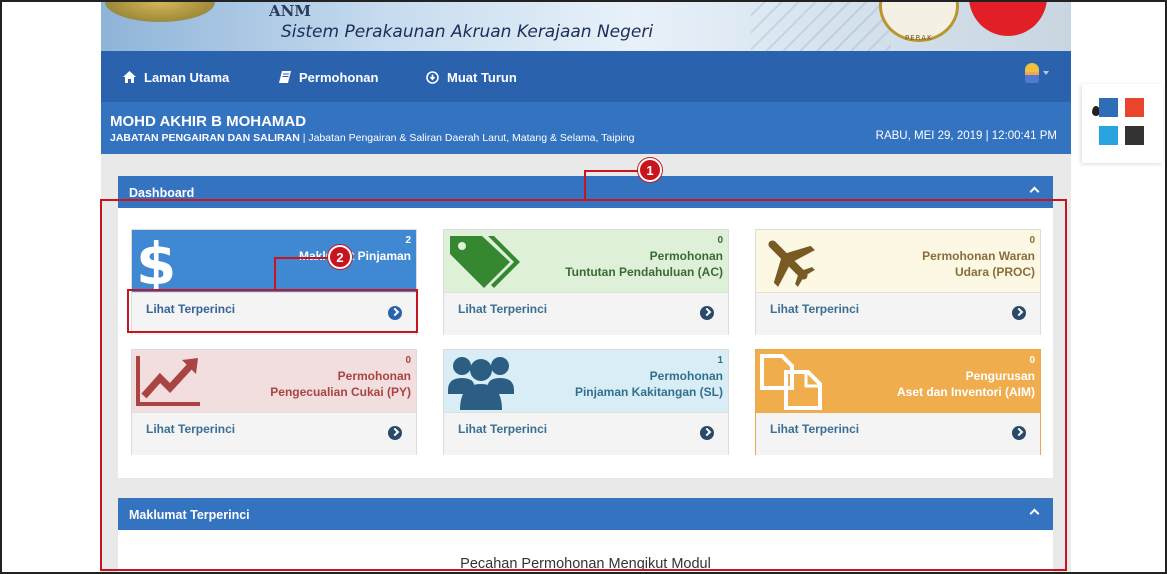  Describe the element at coordinates (168, 381) in the screenshot. I see `chart-trend-icon` at that location.